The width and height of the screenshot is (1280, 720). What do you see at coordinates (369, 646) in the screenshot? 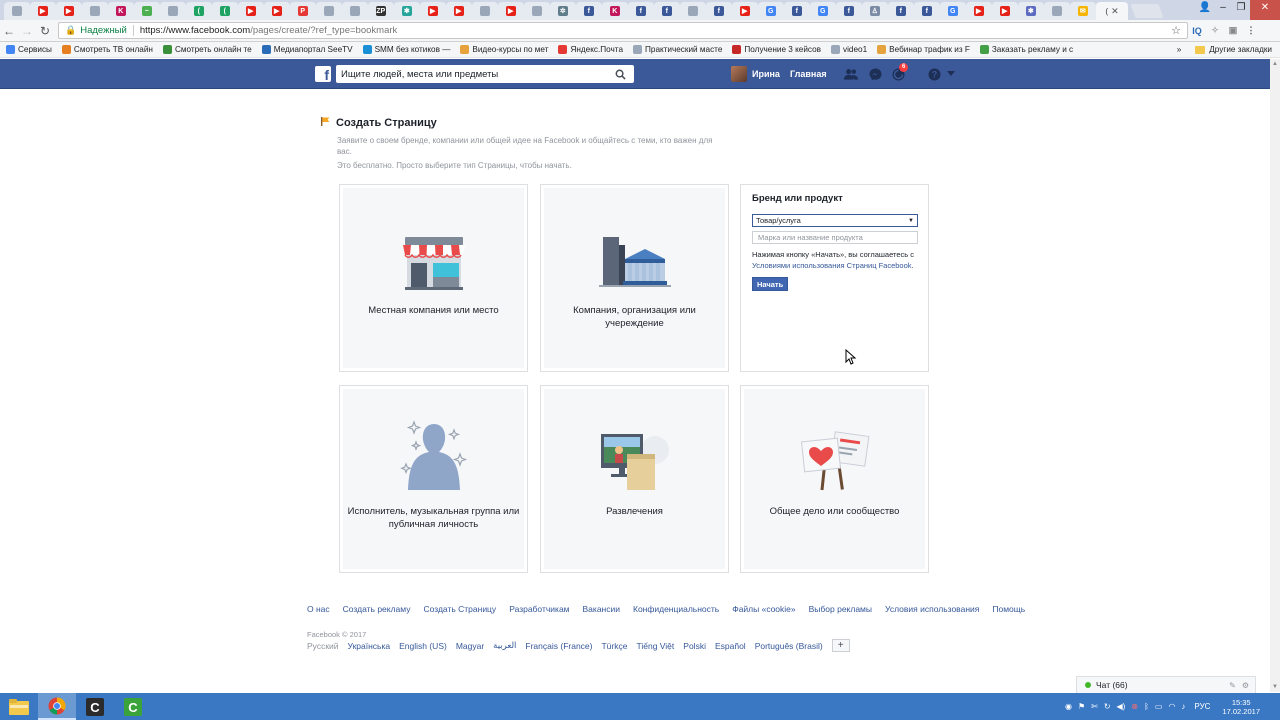
I see `language-link: Українська` at bounding box center [369, 646].